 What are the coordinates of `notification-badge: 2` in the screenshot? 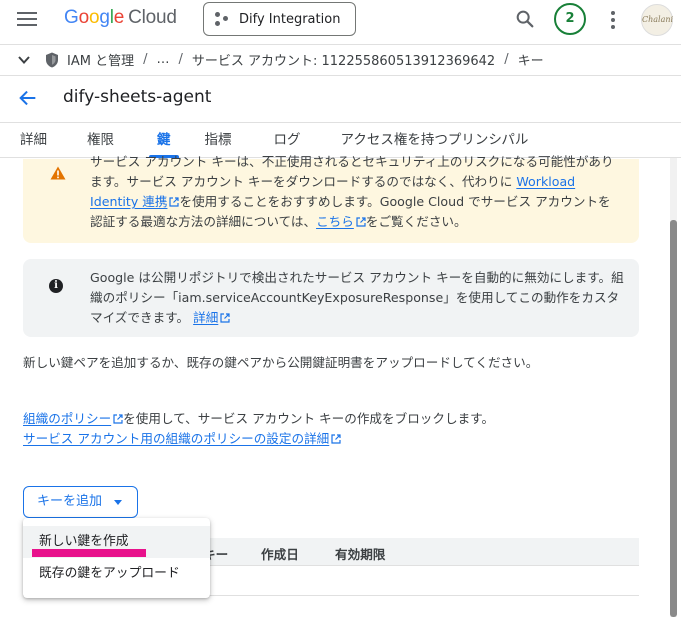 It's located at (570, 19).